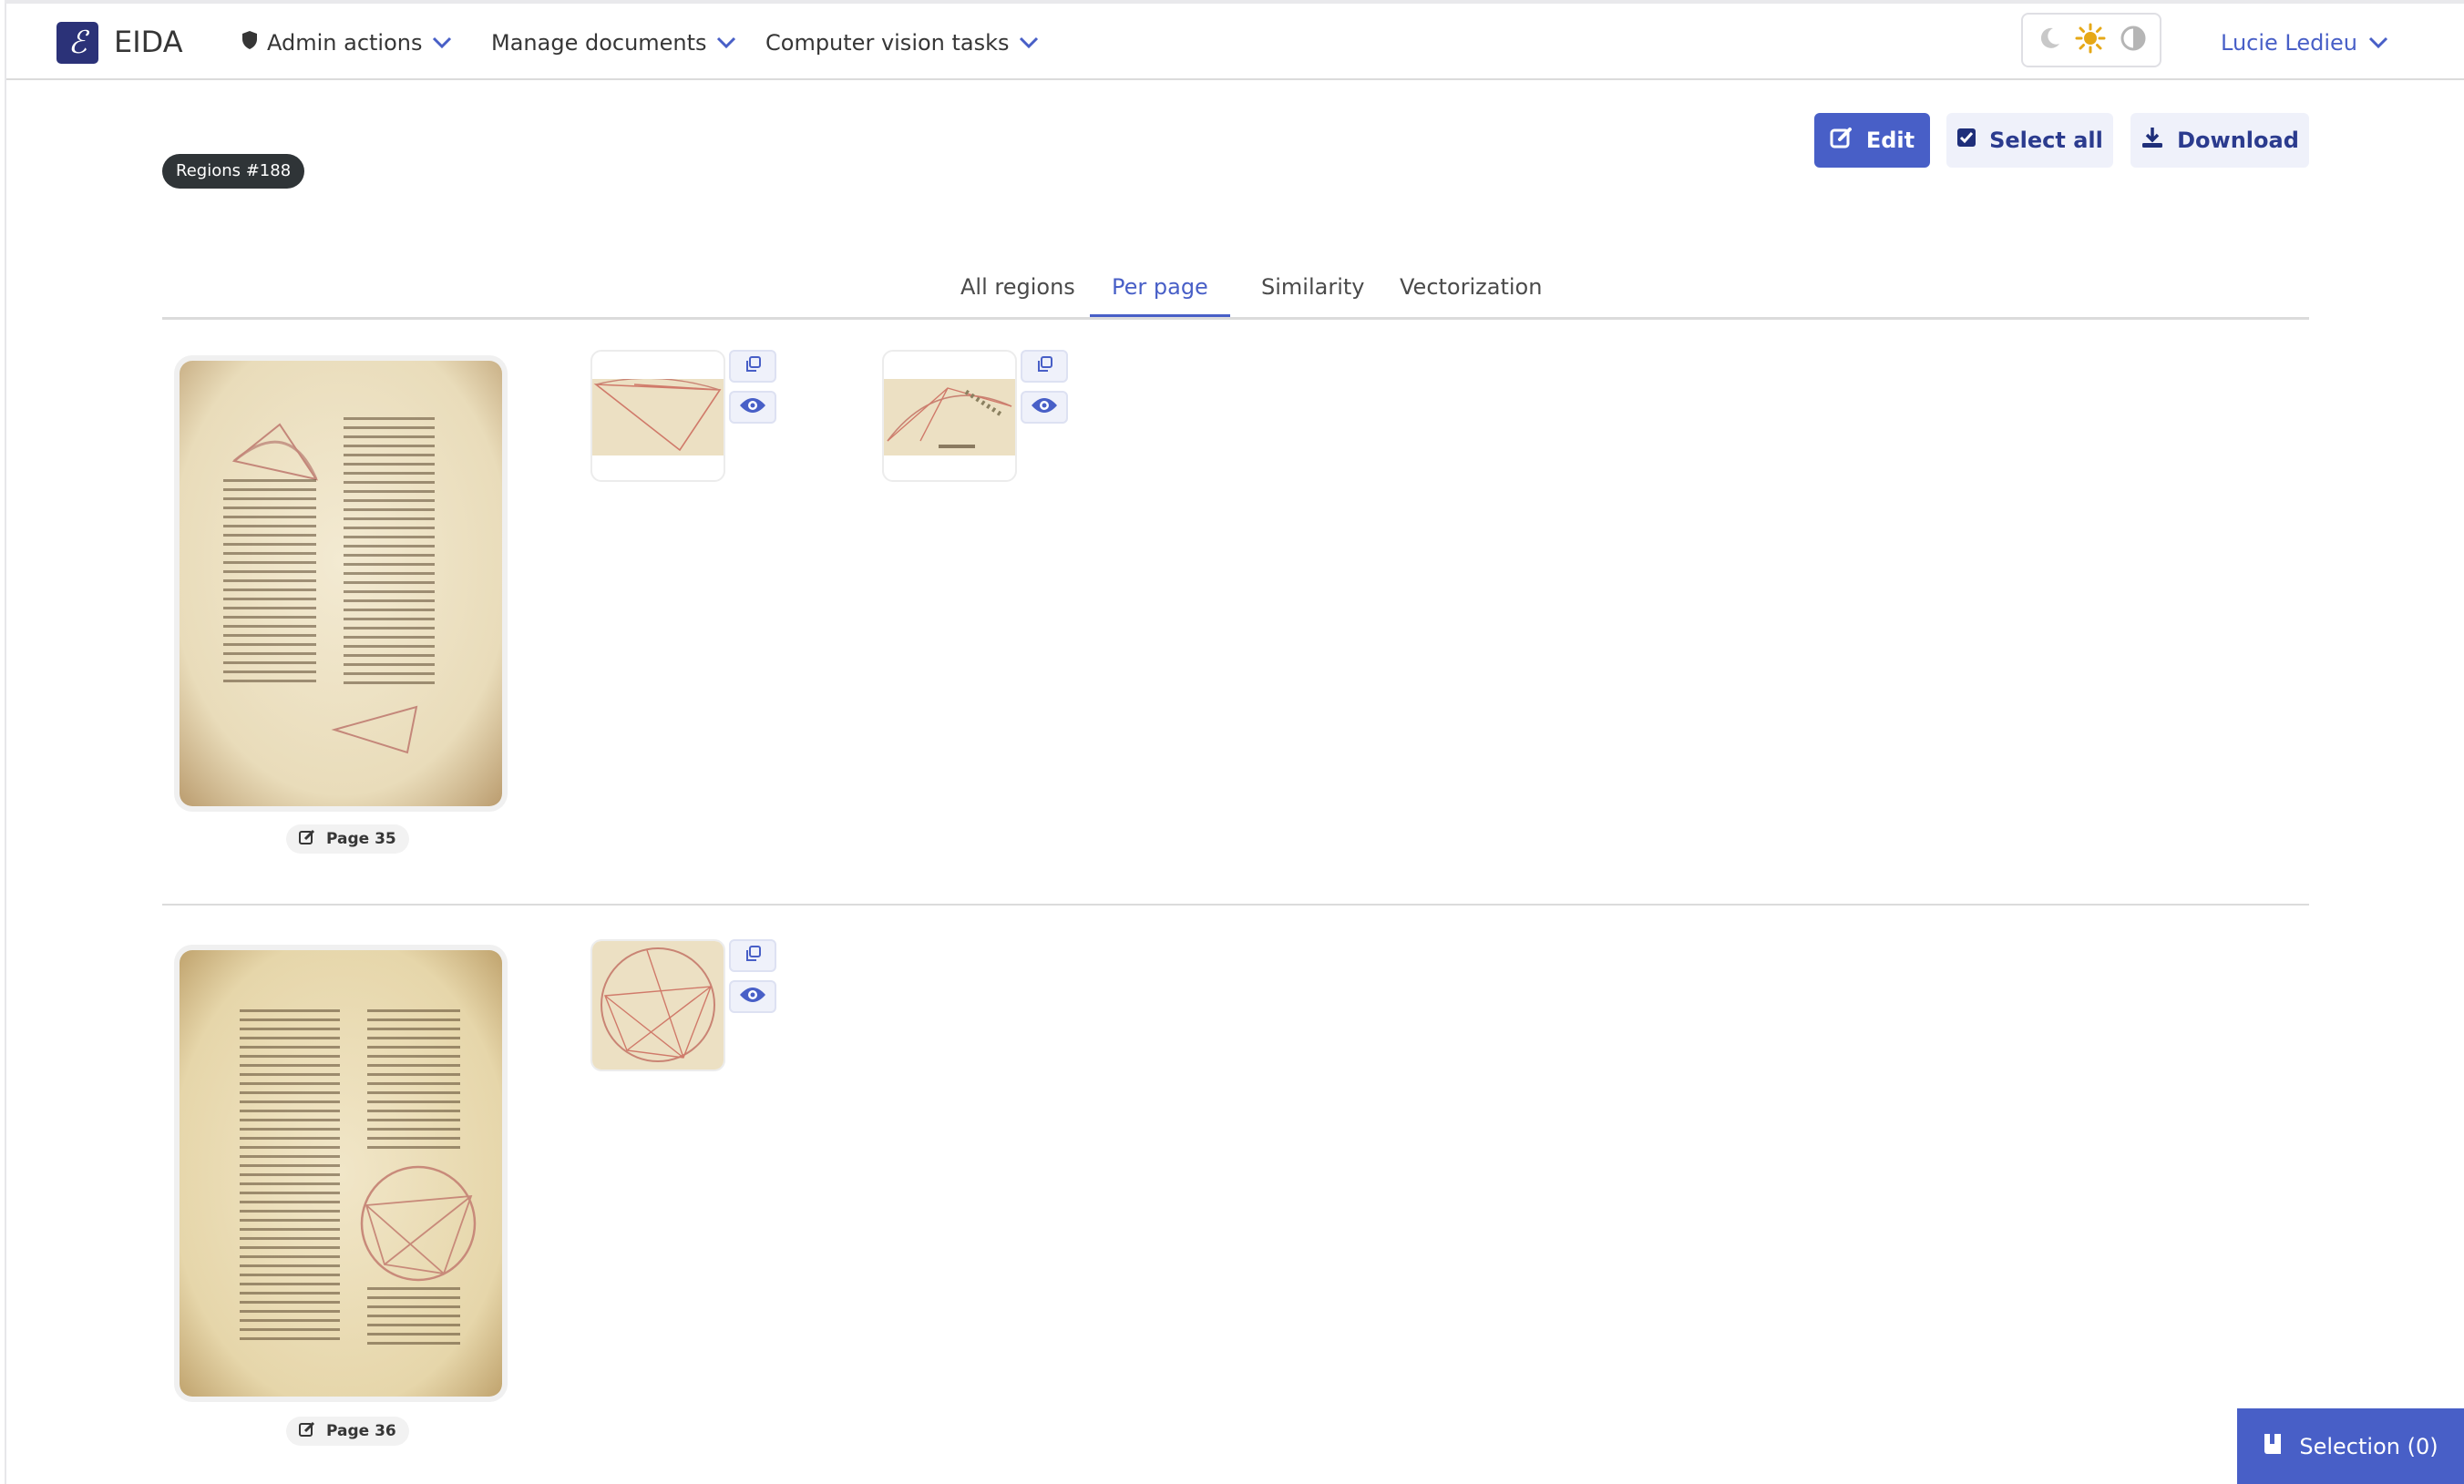 The width and height of the screenshot is (2464, 1484). I want to click on brand-name: EIDA, so click(148, 42).